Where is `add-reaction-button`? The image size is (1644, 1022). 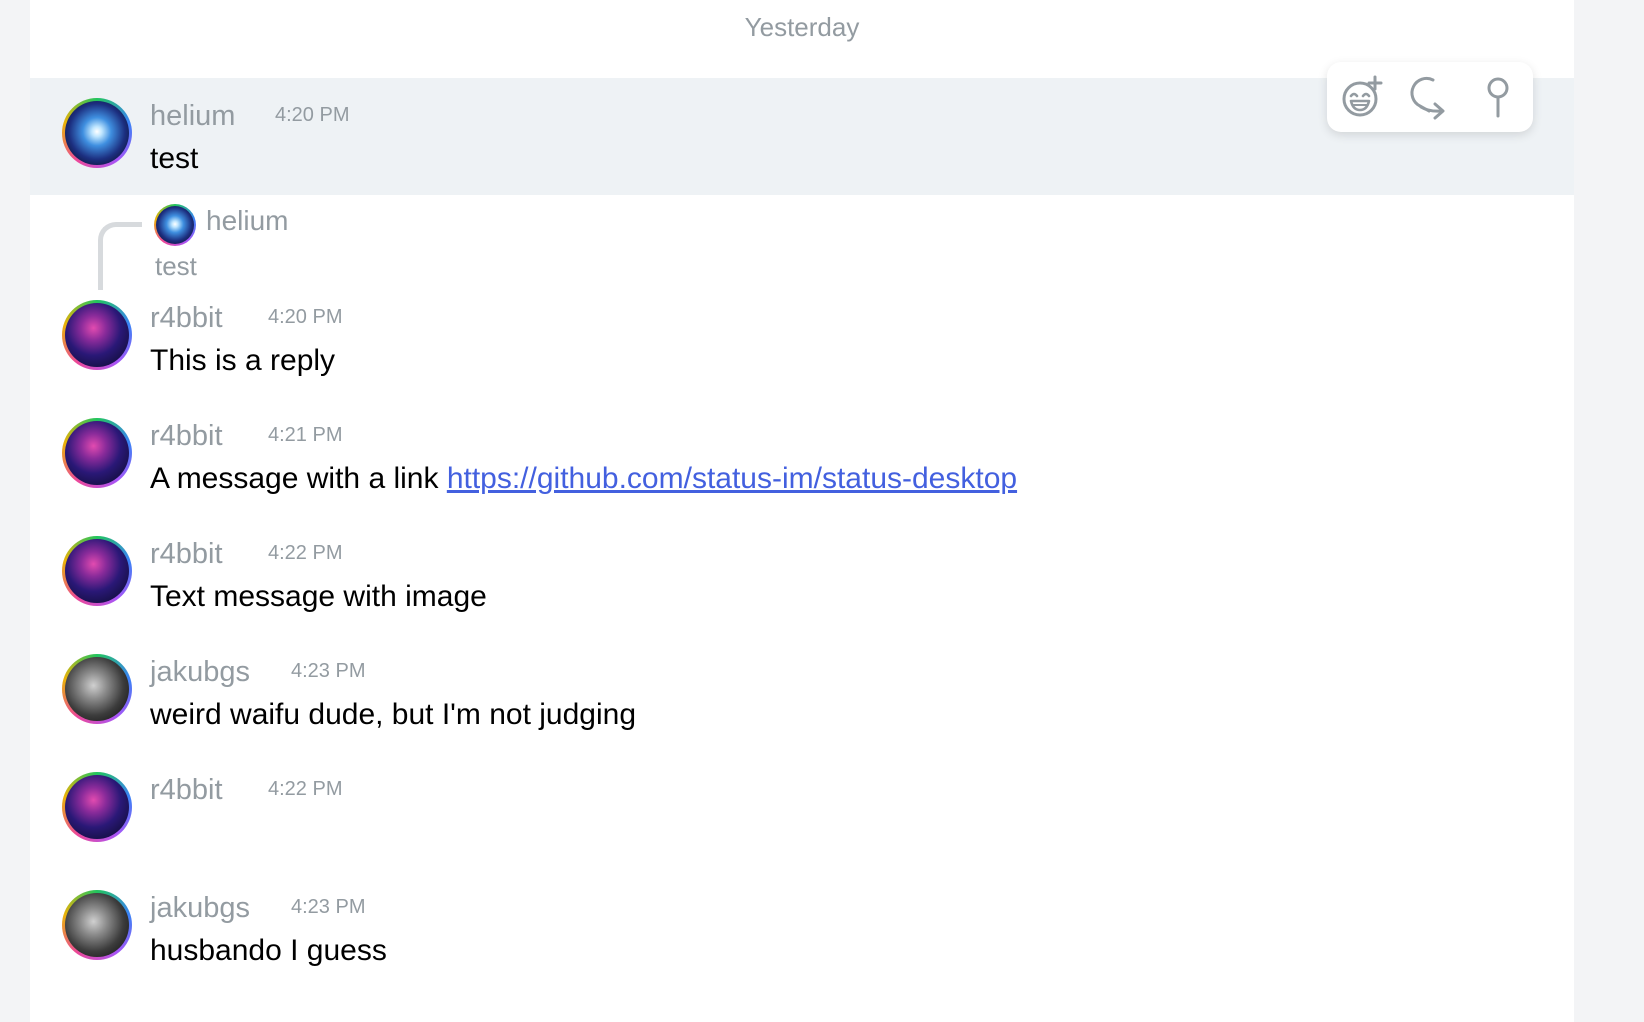 add-reaction-button is located at coordinates (1362, 97).